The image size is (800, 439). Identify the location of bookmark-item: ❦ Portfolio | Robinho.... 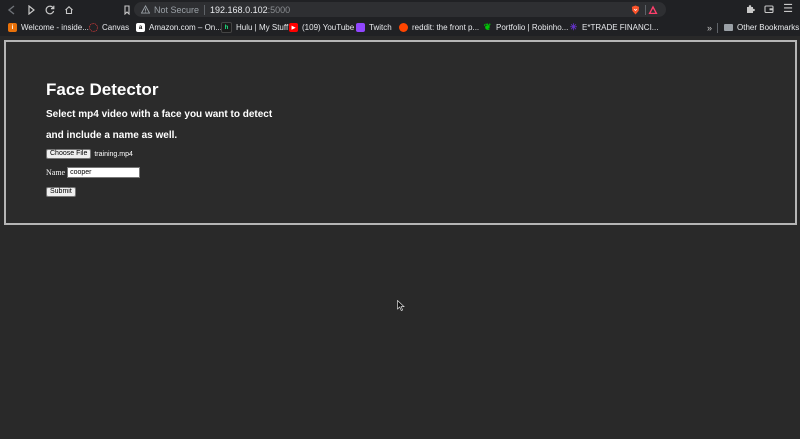
(526, 27).